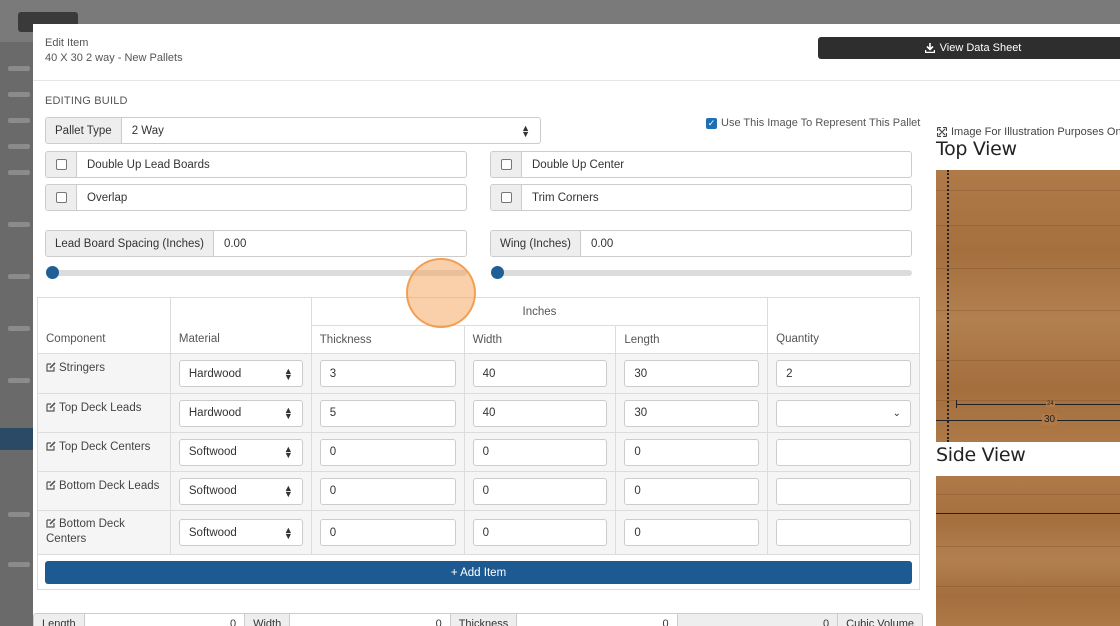  What do you see at coordinates (880, 620) in the screenshot?
I see `summary-cubic-volume-label: Cubic Volume` at bounding box center [880, 620].